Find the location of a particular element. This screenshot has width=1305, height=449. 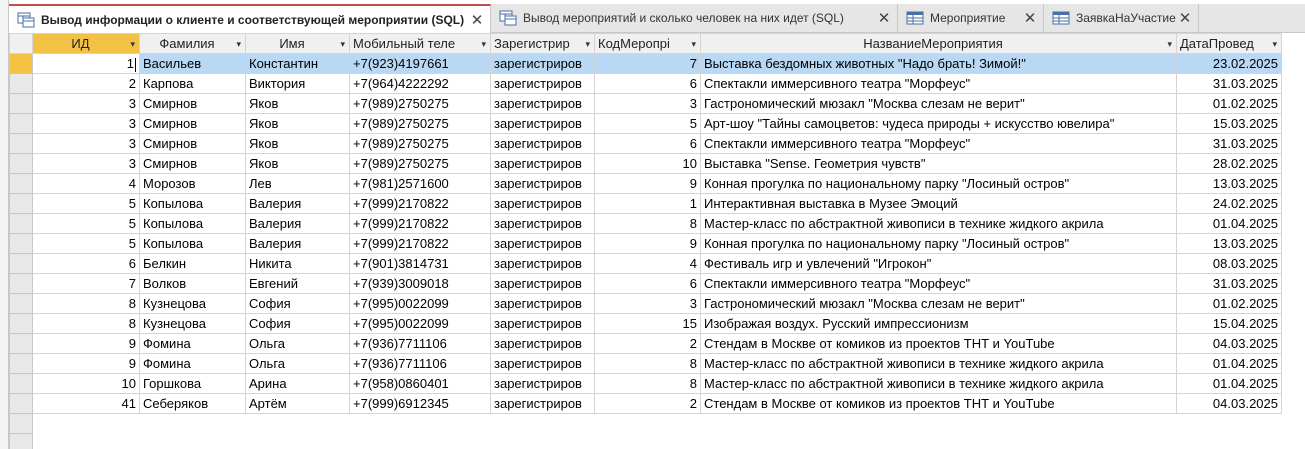

column-header-id: ИД ▾ is located at coordinates (86, 43).